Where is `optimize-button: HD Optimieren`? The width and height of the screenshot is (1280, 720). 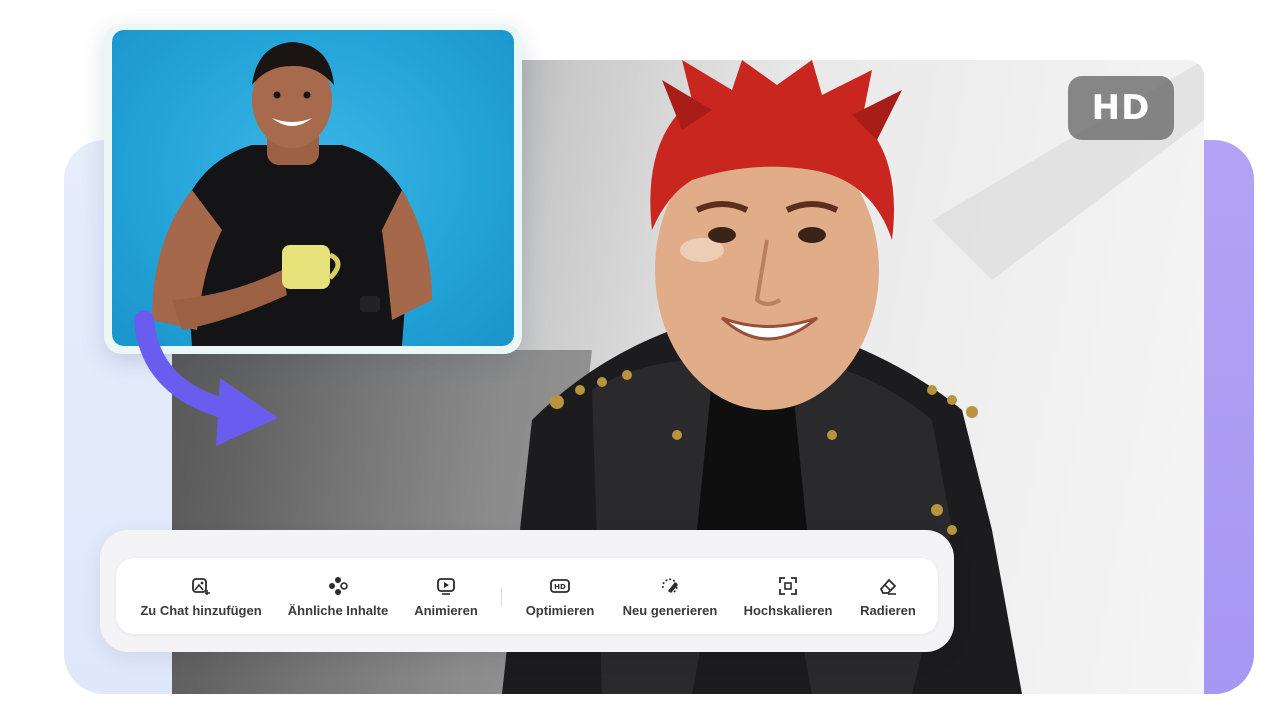 optimize-button: HD Optimieren is located at coordinates (560, 596).